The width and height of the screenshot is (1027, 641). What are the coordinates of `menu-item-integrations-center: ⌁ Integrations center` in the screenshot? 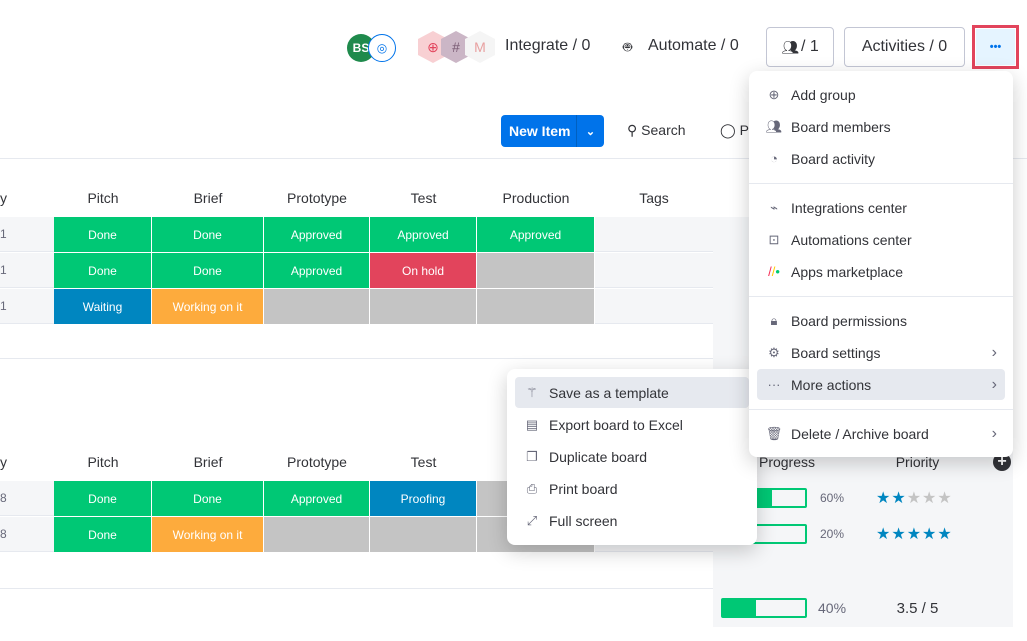 It's located at (881, 207).